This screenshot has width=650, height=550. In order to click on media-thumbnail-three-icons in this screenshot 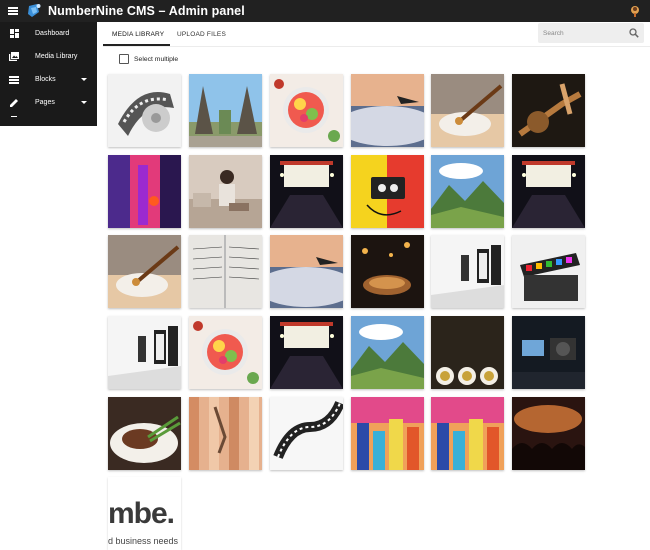, I will do `click(467, 352)`.